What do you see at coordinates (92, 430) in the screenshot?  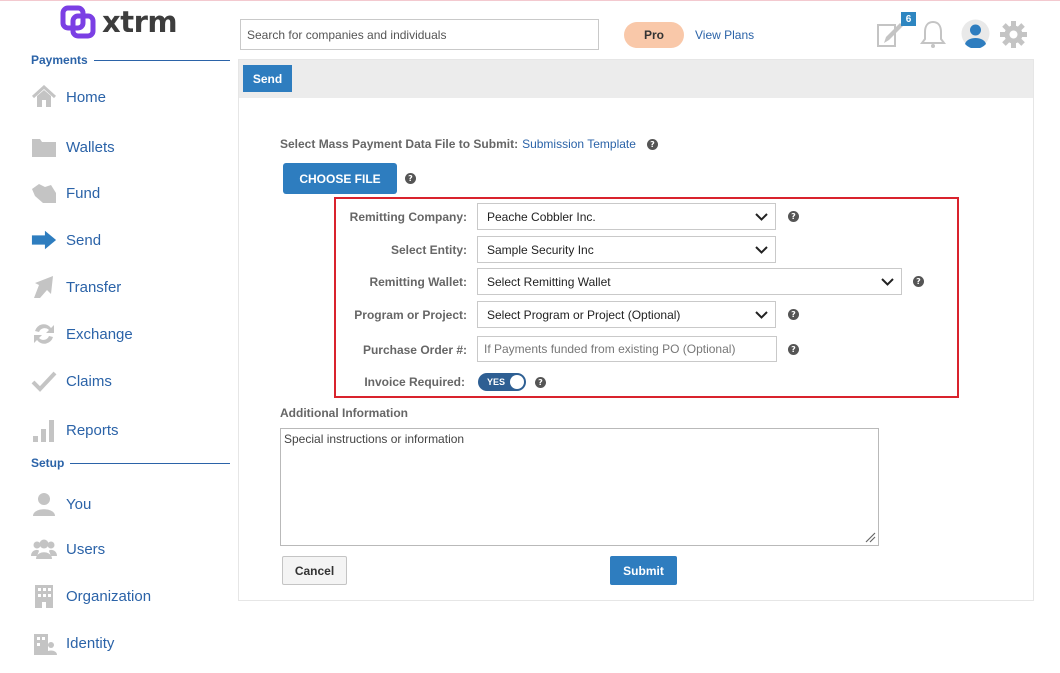 I see `sidebar-item-label: Reports` at bounding box center [92, 430].